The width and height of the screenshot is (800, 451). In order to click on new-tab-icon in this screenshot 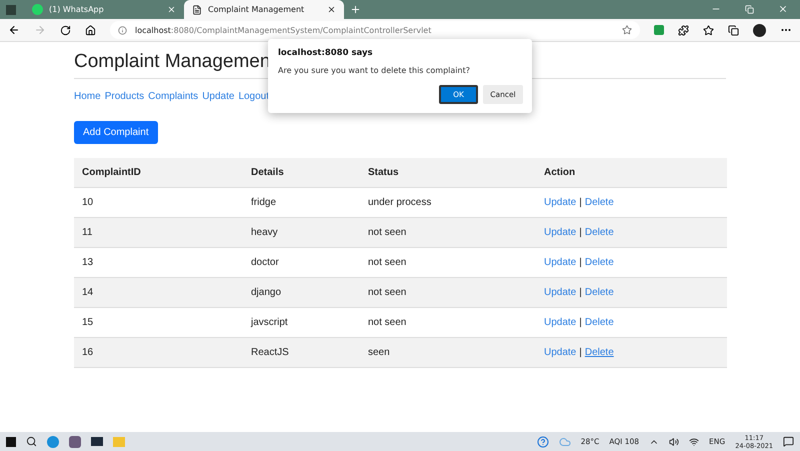, I will do `click(355, 9)`.